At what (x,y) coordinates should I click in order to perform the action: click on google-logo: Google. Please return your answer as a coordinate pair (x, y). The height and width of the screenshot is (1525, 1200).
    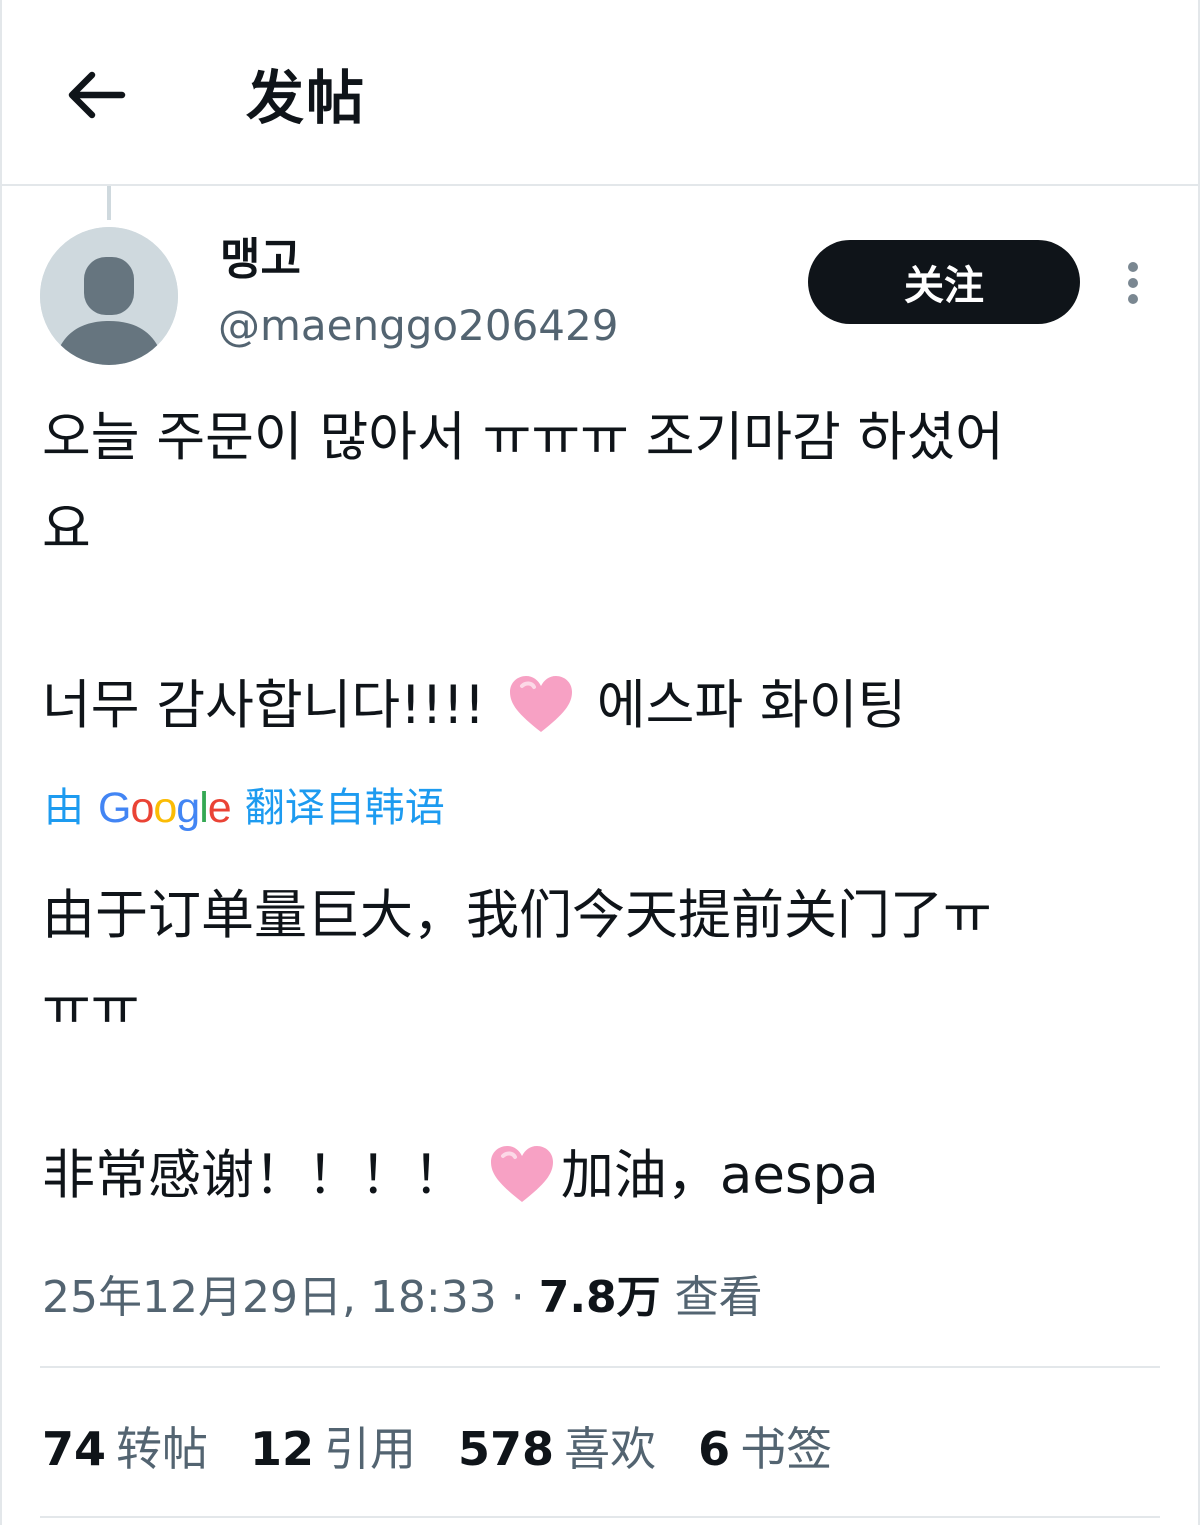
    Looking at the image, I should click on (165, 808).